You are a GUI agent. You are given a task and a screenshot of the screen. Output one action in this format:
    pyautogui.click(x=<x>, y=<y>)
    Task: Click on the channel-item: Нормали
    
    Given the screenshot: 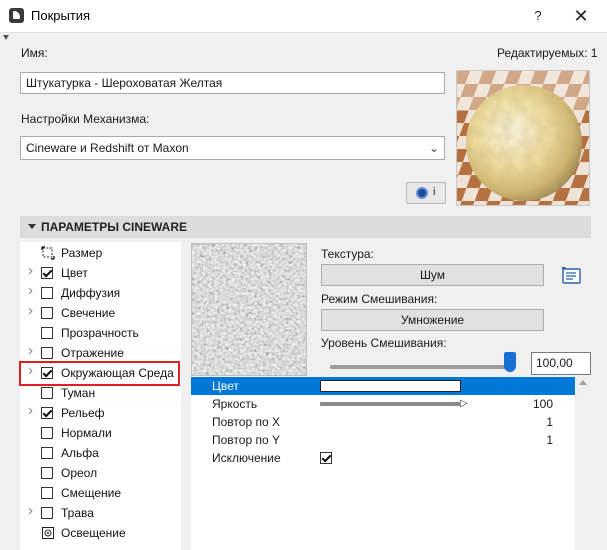 What is the action you would take?
    pyautogui.click(x=100, y=433)
    